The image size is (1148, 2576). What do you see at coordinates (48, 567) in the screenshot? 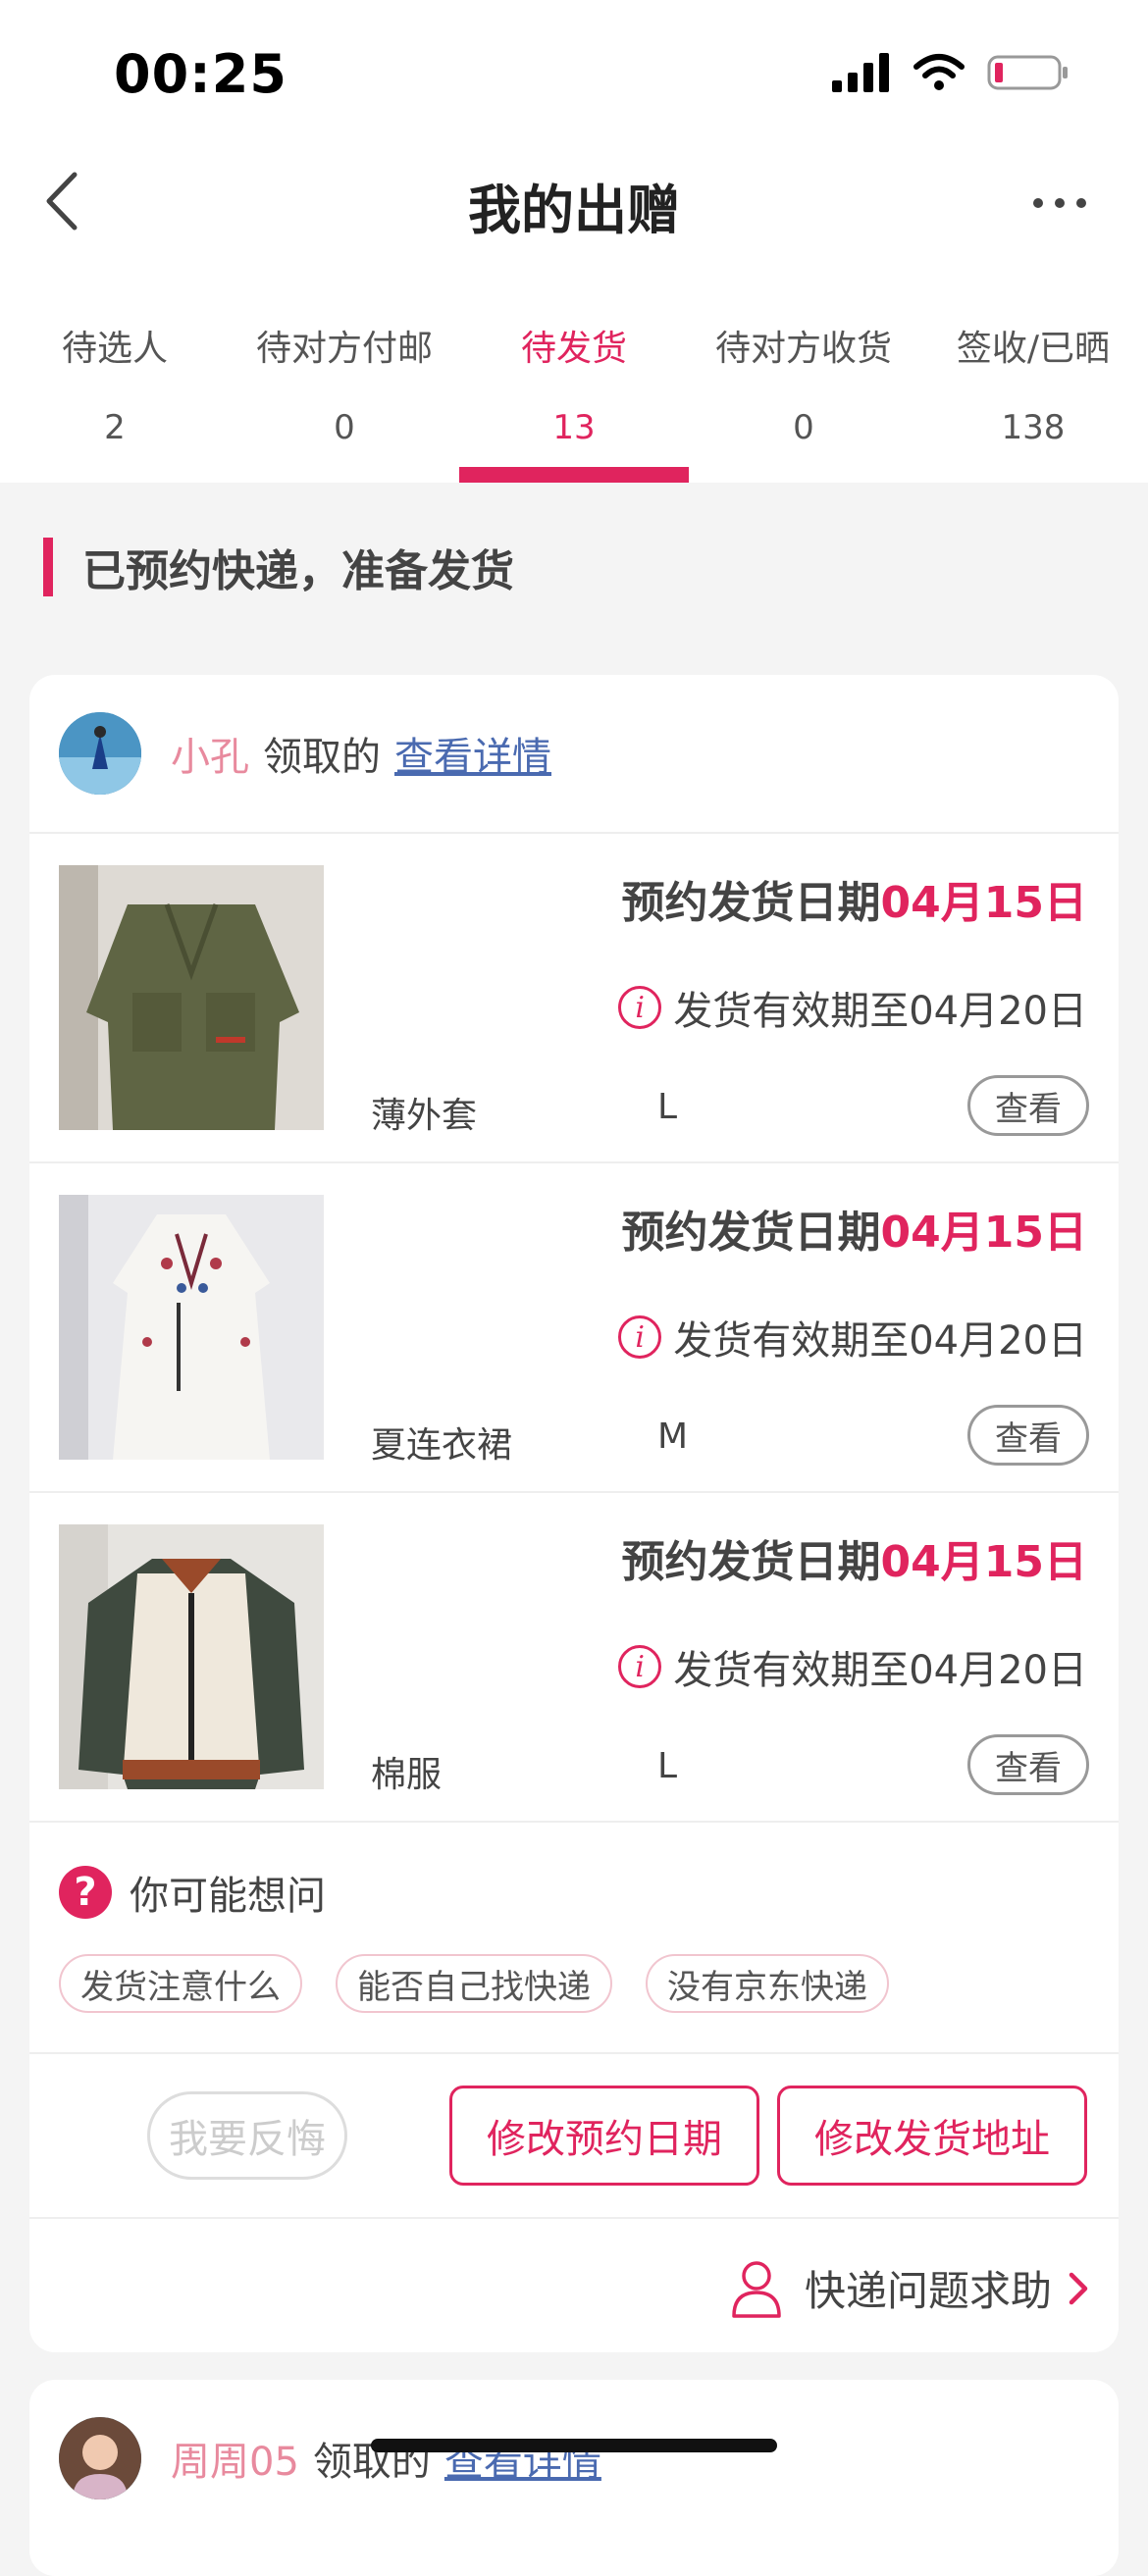
I see `section-accent-bar` at bounding box center [48, 567].